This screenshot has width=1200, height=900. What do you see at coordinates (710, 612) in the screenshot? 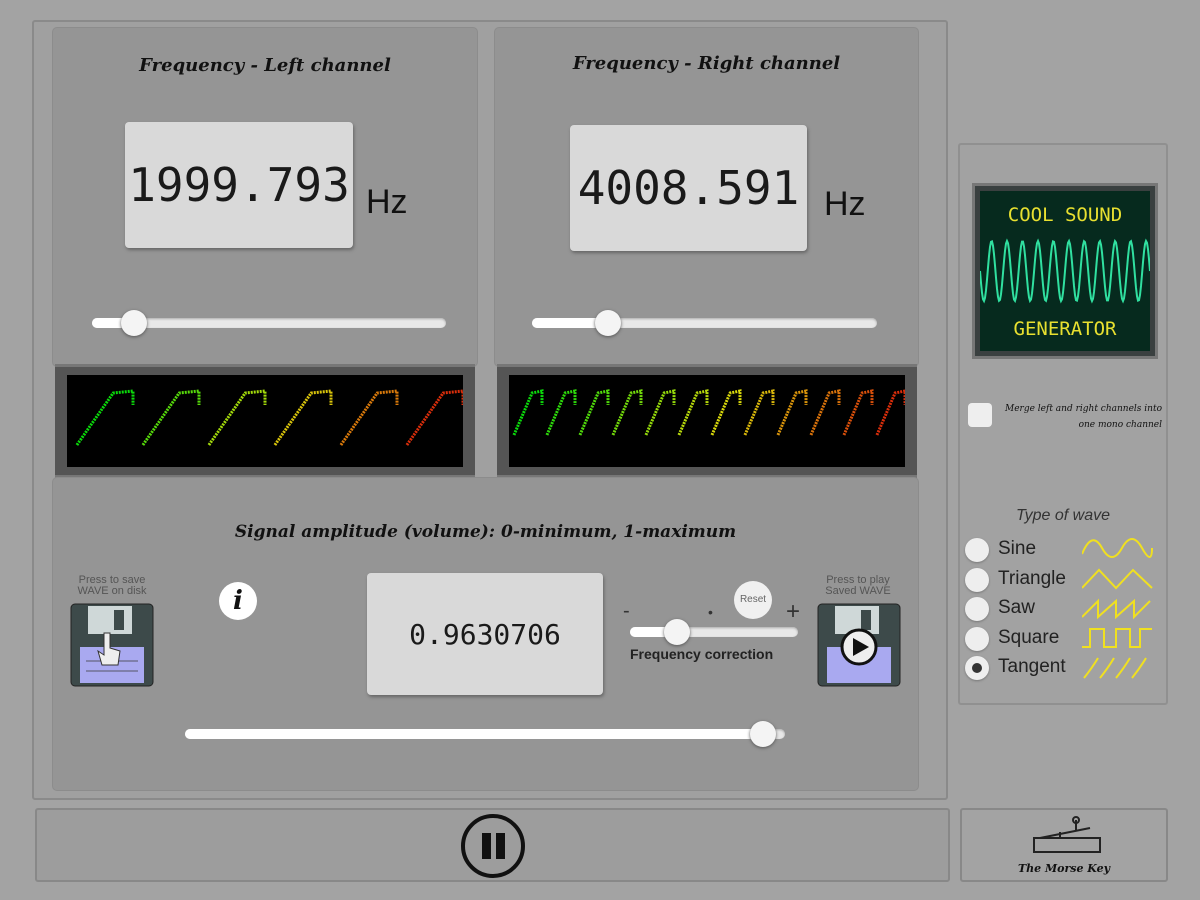
I see `correction-center: •` at bounding box center [710, 612].